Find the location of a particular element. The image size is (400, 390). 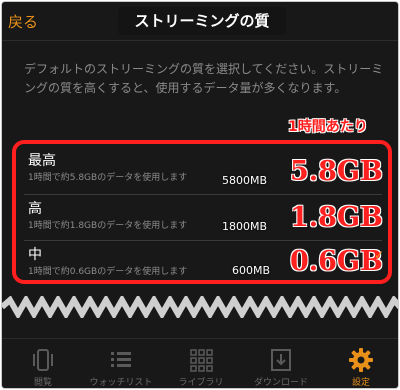

tab-browse: 閲覧 is located at coordinates (43, 363).